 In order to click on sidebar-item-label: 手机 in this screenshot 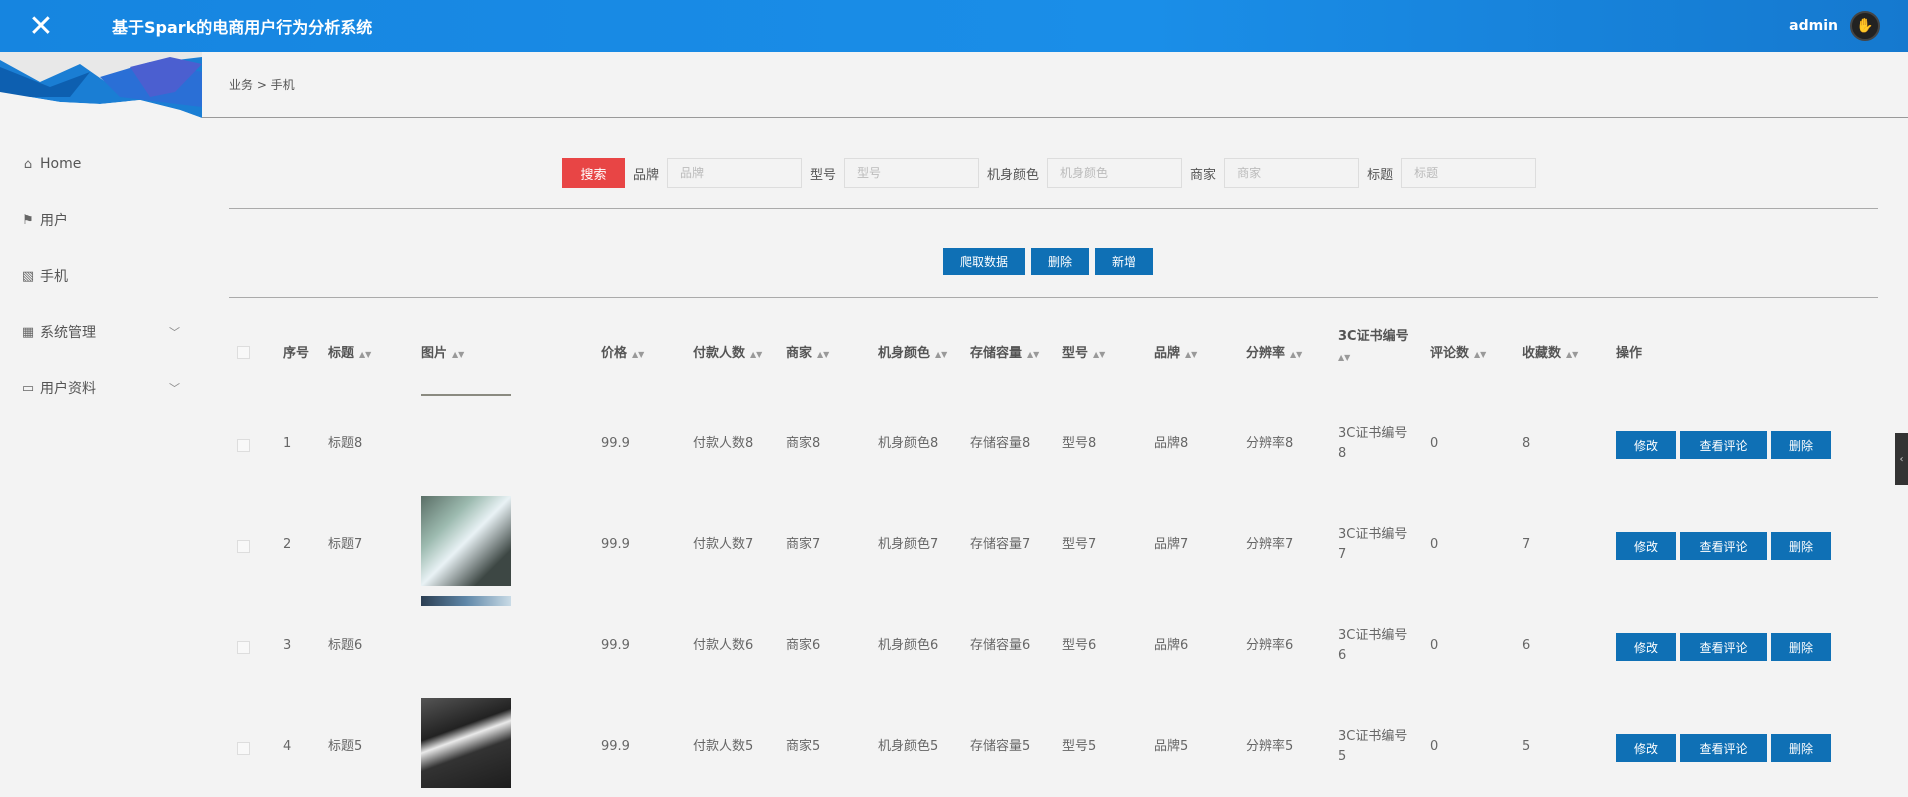, I will do `click(54, 277)`.